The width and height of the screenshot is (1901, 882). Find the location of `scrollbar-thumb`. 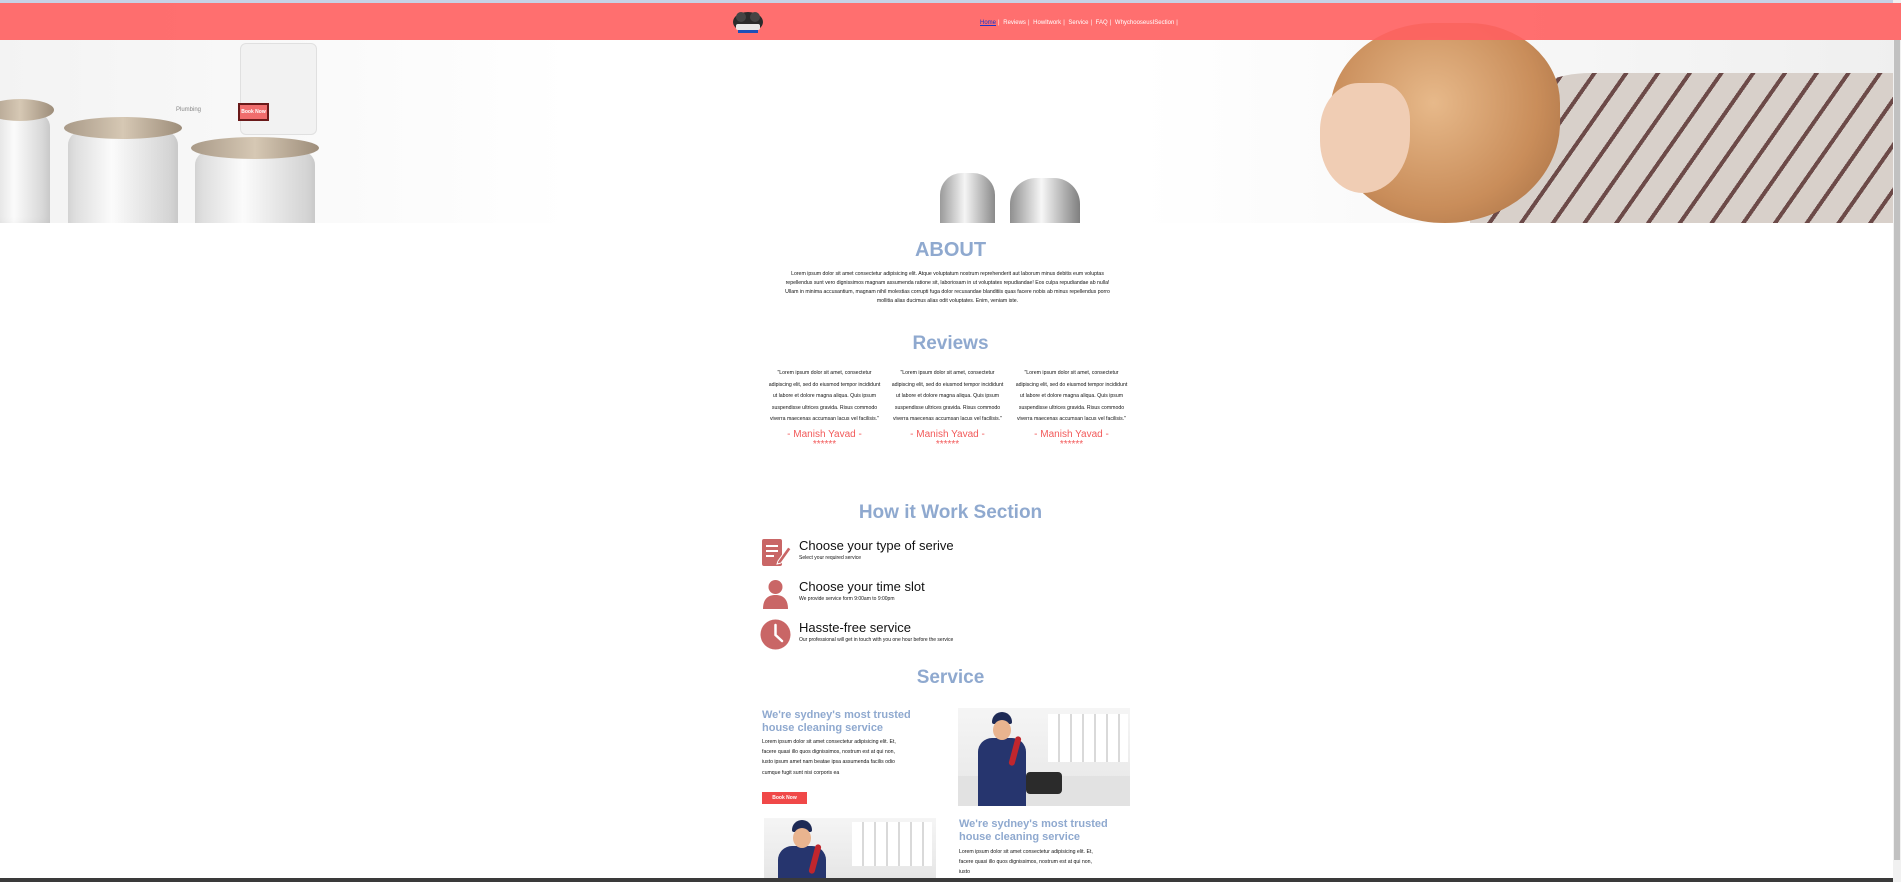

scrollbar-thumb is located at coordinates (1897, 450).